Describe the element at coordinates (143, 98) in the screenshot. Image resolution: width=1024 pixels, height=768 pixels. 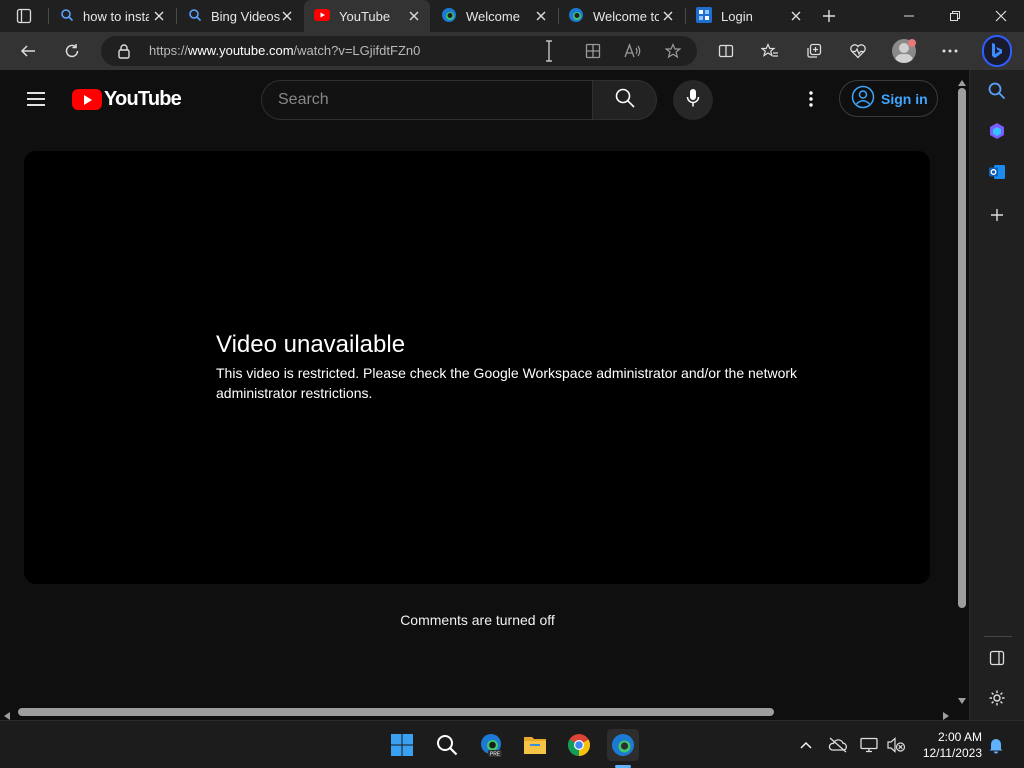
I see `youtube-logo-text: YouTube` at that location.